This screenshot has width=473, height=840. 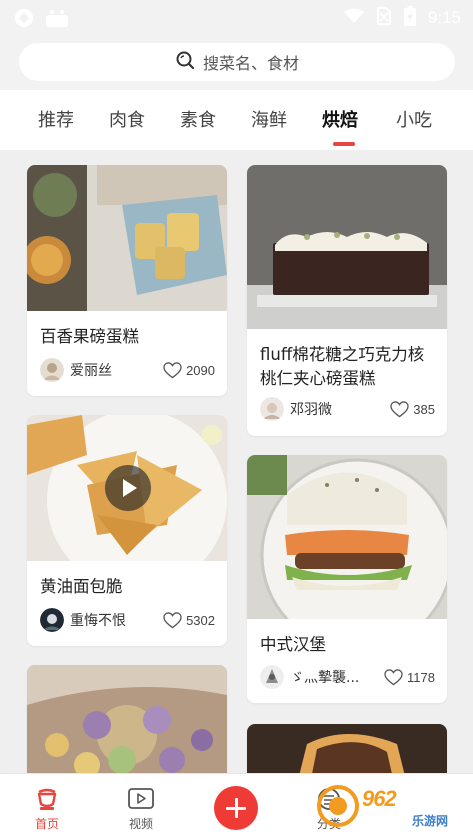 I want to click on recipe-meta: 邓羽微 385, so click(x=347, y=409).